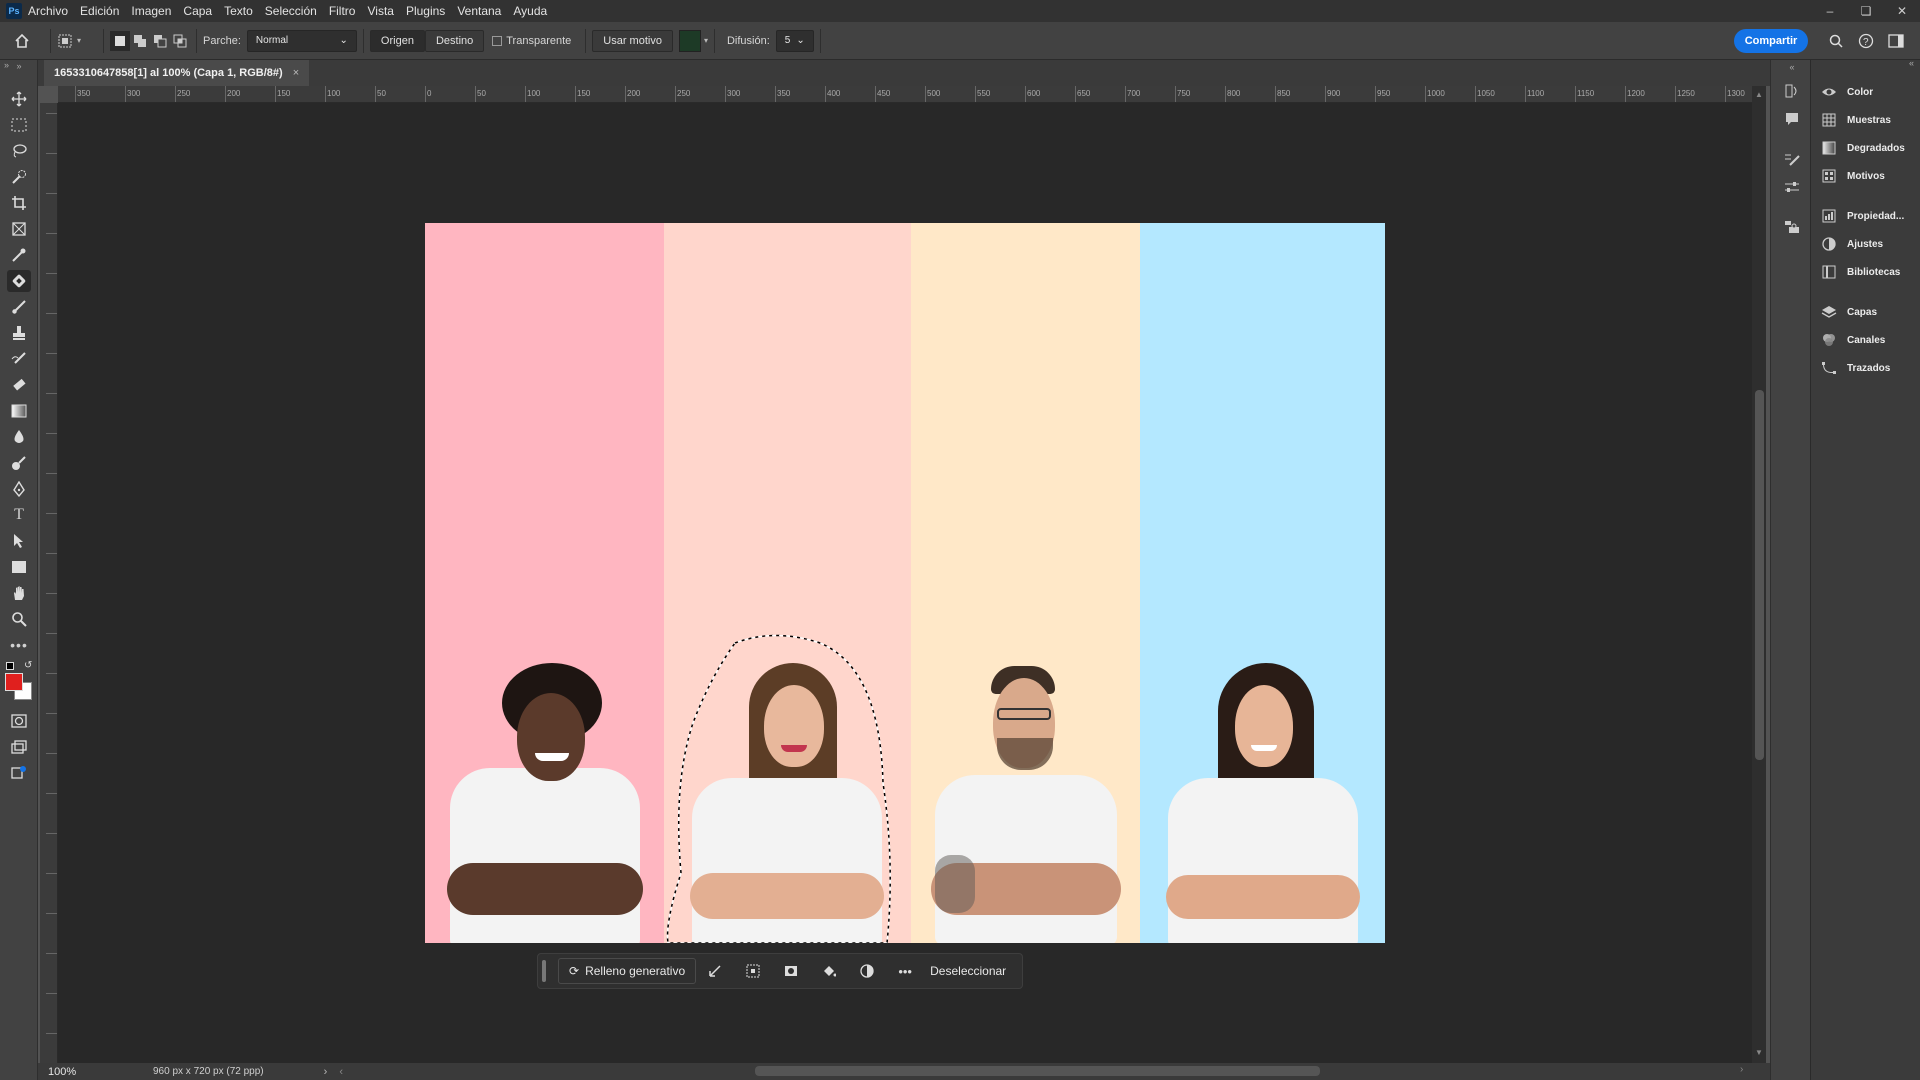  What do you see at coordinates (296, 73) in the screenshot?
I see `close-tab-icon: ×` at bounding box center [296, 73].